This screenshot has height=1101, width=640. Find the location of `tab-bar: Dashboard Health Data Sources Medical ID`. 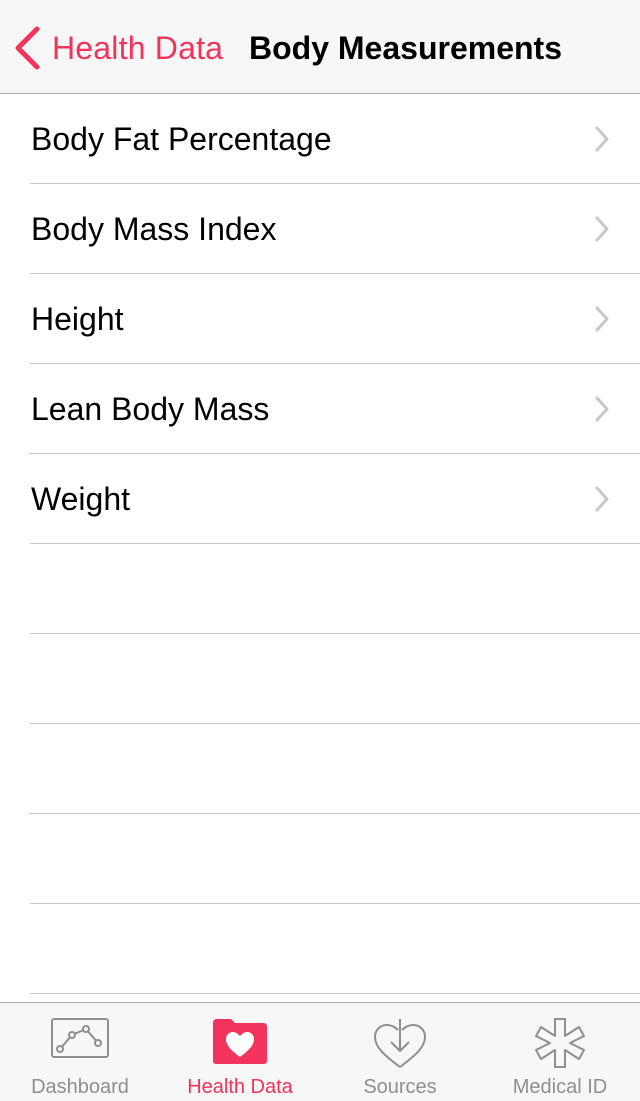

tab-bar: Dashboard Health Data Sources Medical ID is located at coordinates (320, 1051).